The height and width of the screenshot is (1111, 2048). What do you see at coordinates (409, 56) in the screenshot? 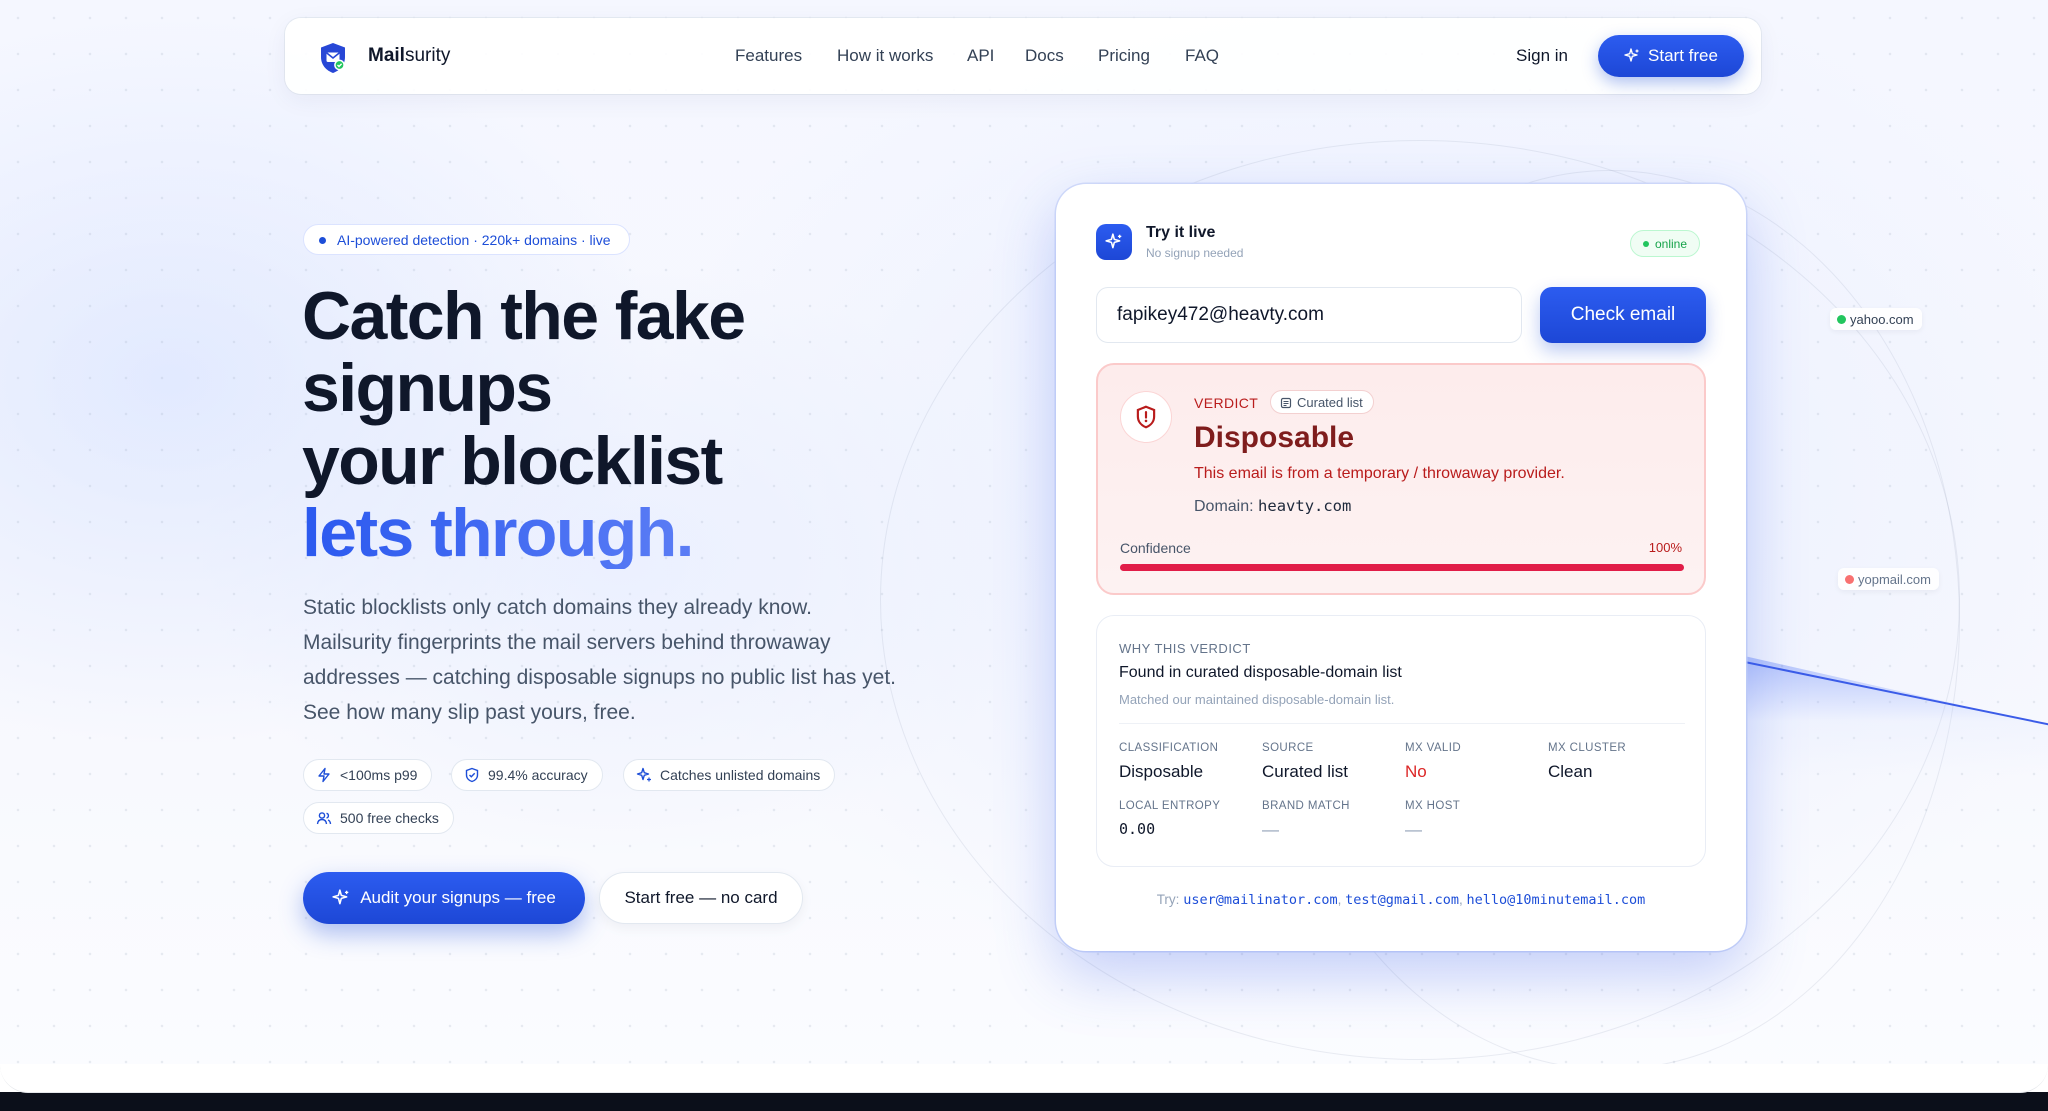
I see `brand-name: Mailsurity` at bounding box center [409, 56].